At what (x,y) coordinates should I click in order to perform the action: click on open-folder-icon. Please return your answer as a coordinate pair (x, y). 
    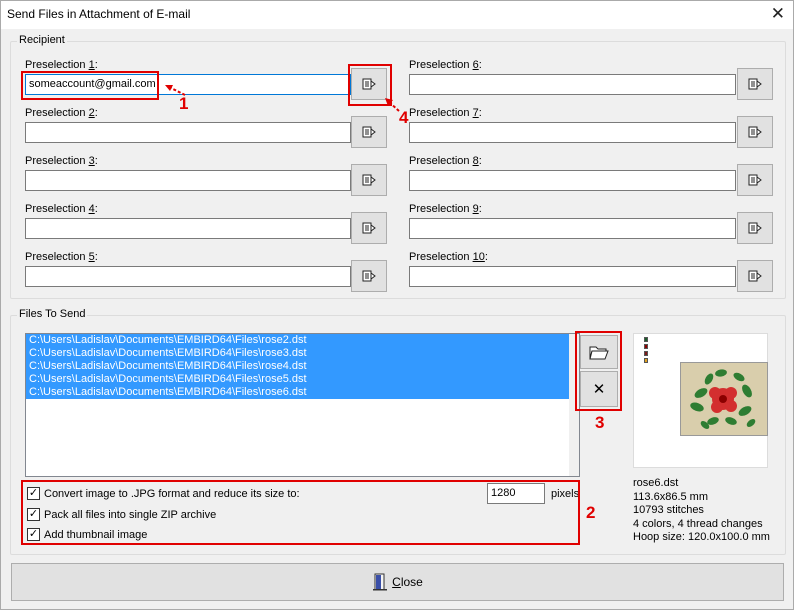
    Looking at the image, I should click on (599, 353).